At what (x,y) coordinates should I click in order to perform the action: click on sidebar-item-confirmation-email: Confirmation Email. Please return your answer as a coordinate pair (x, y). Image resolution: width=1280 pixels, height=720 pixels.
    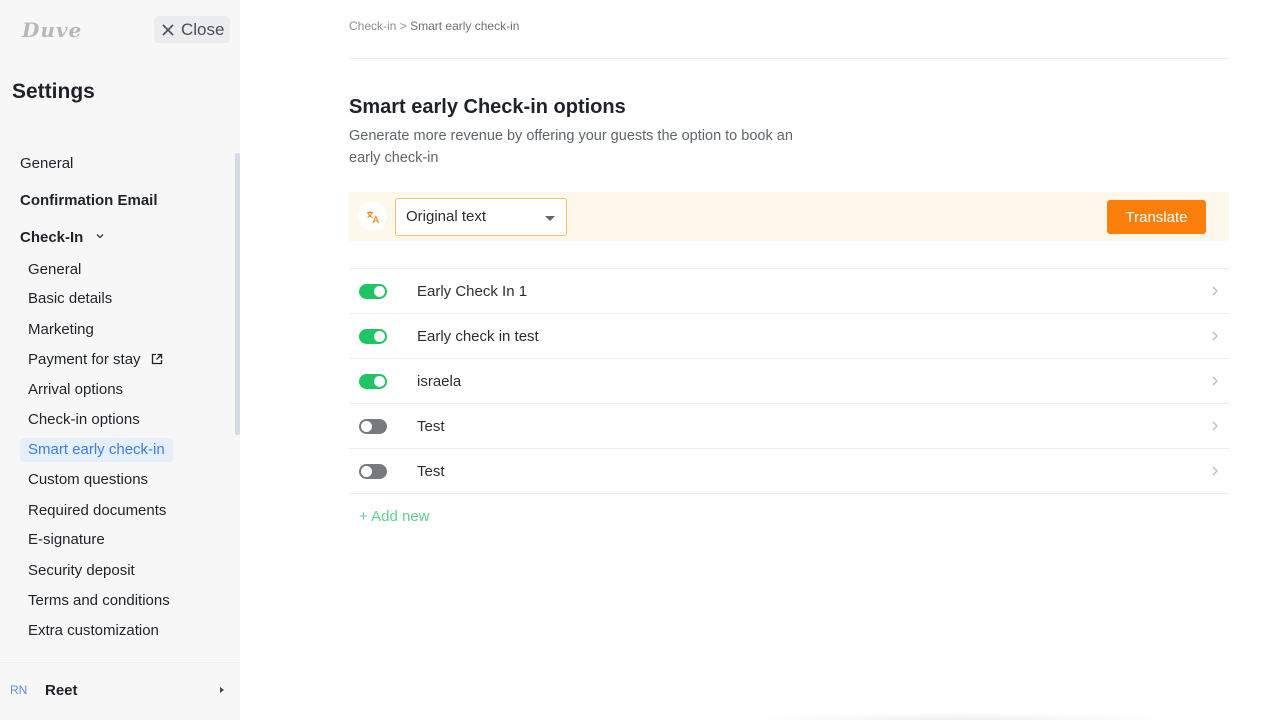
    Looking at the image, I should click on (89, 200).